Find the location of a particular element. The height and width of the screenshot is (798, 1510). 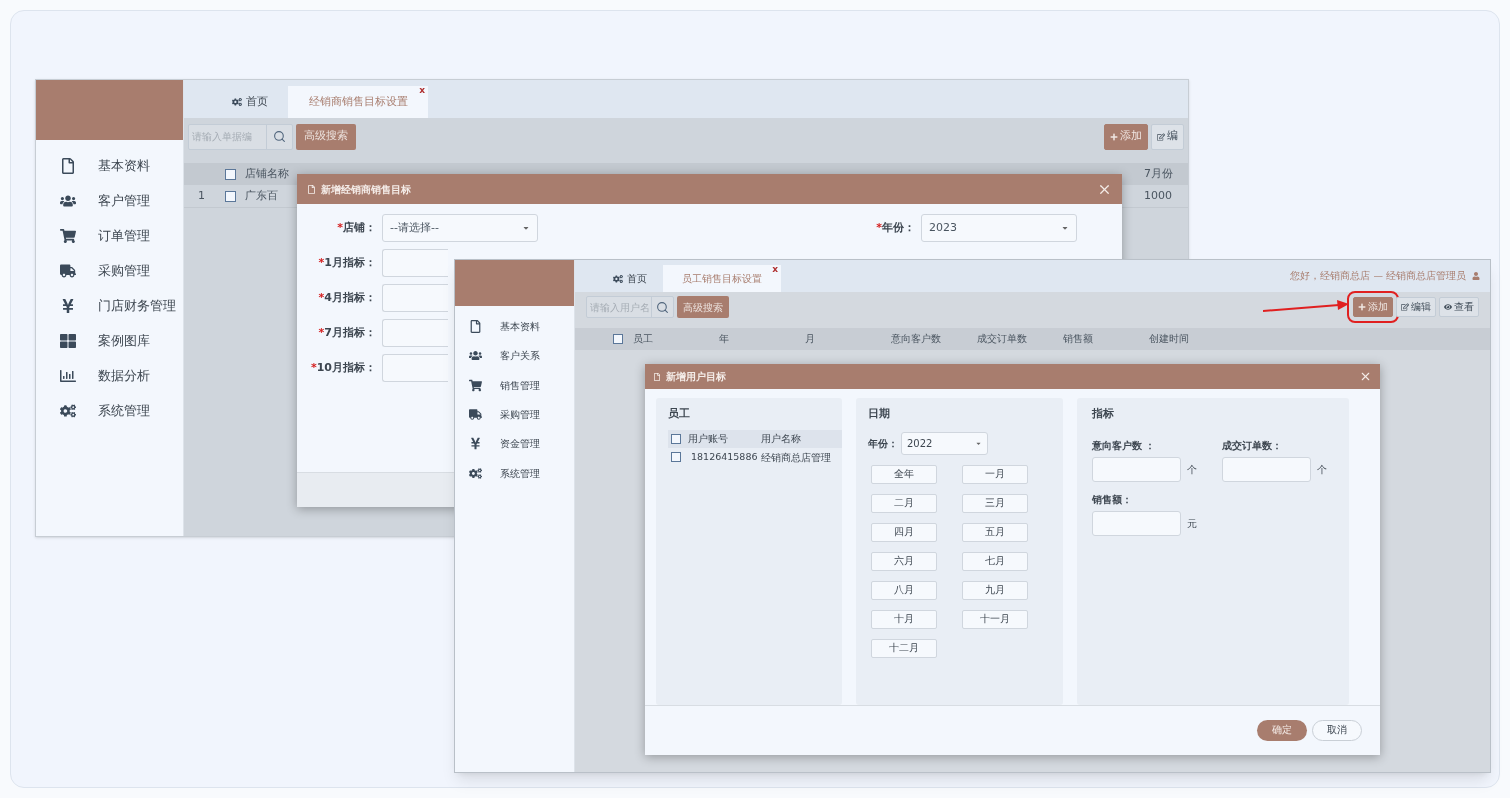

panel-title: 员工 is located at coordinates (679, 413).